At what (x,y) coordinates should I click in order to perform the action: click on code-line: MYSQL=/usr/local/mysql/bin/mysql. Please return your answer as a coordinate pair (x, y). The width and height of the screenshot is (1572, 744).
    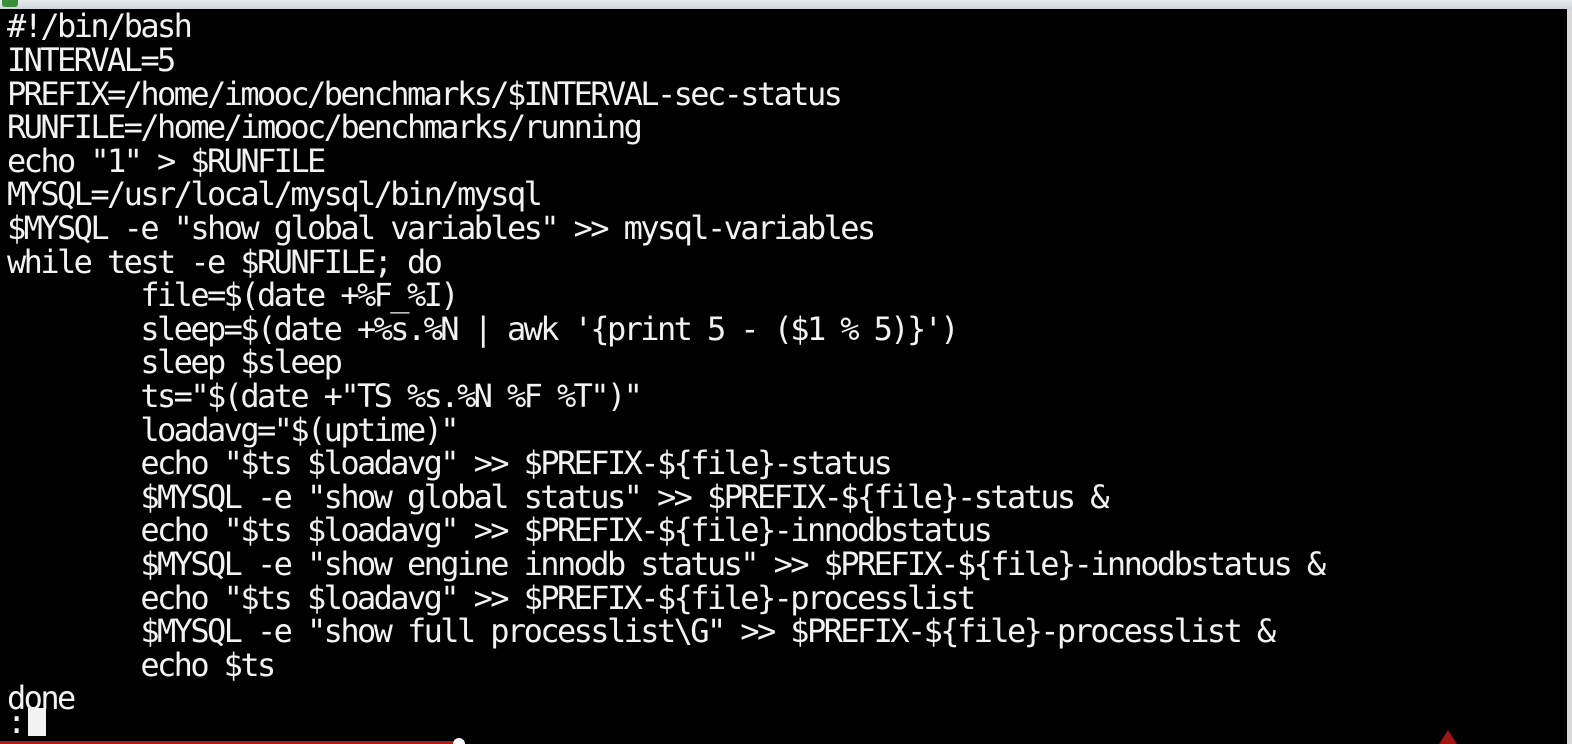
    Looking at the image, I should click on (275, 194).